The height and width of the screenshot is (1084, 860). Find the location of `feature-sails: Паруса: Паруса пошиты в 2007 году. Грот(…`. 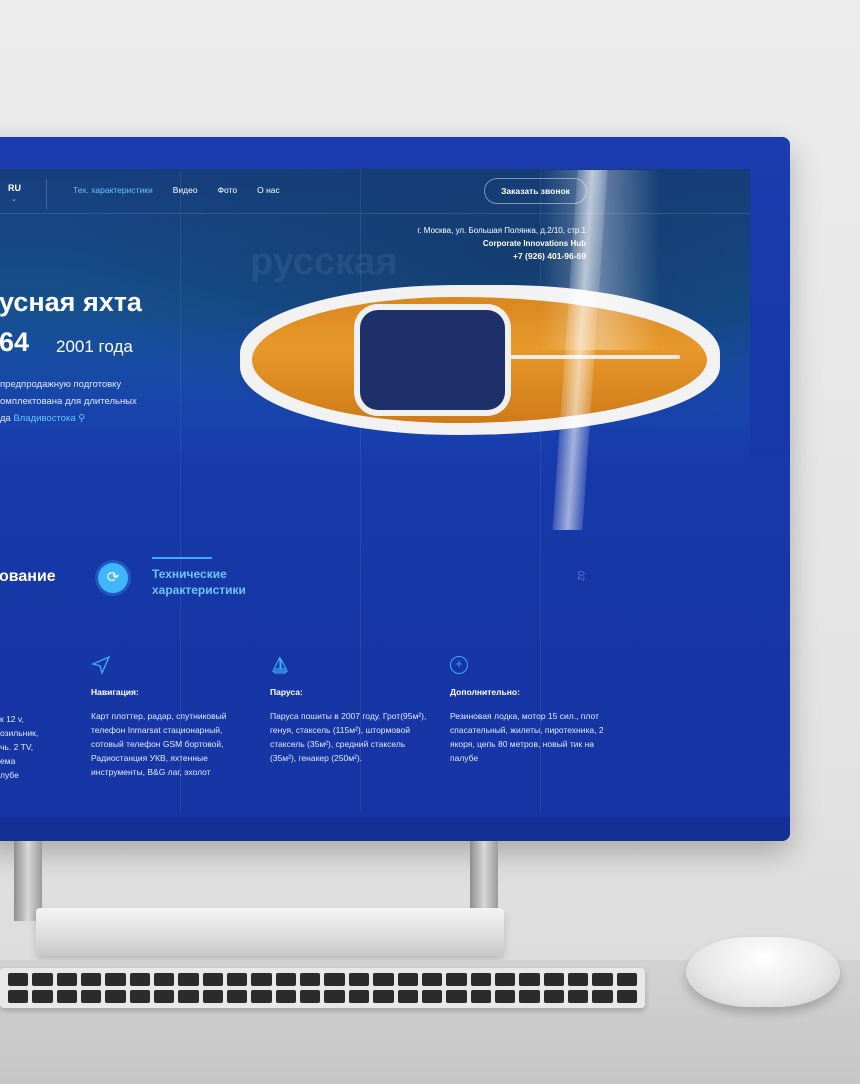

feature-sails: Паруса: Паруса пошиты в 2007 году. Грот(… is located at coordinates (350, 710).